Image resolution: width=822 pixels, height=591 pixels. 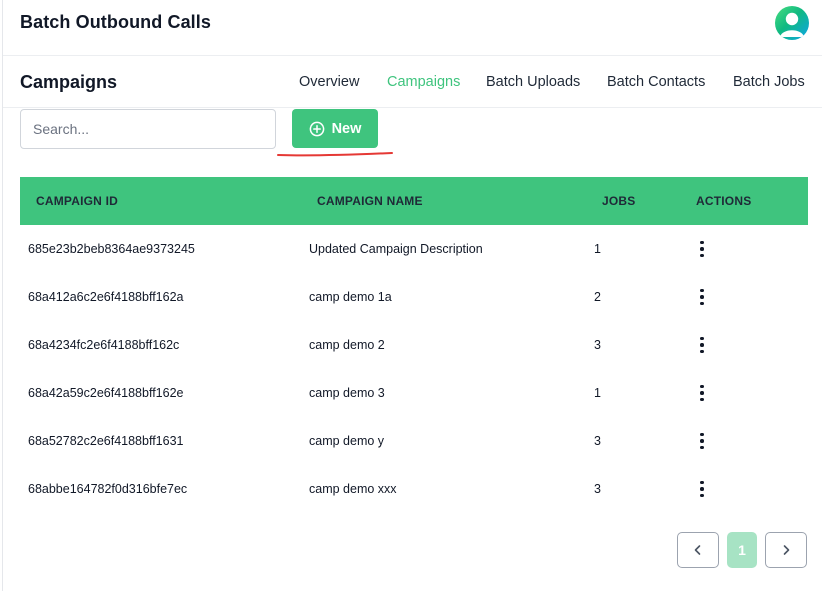 I want to click on cell-campaign-name: camp demo 3, so click(x=347, y=393).